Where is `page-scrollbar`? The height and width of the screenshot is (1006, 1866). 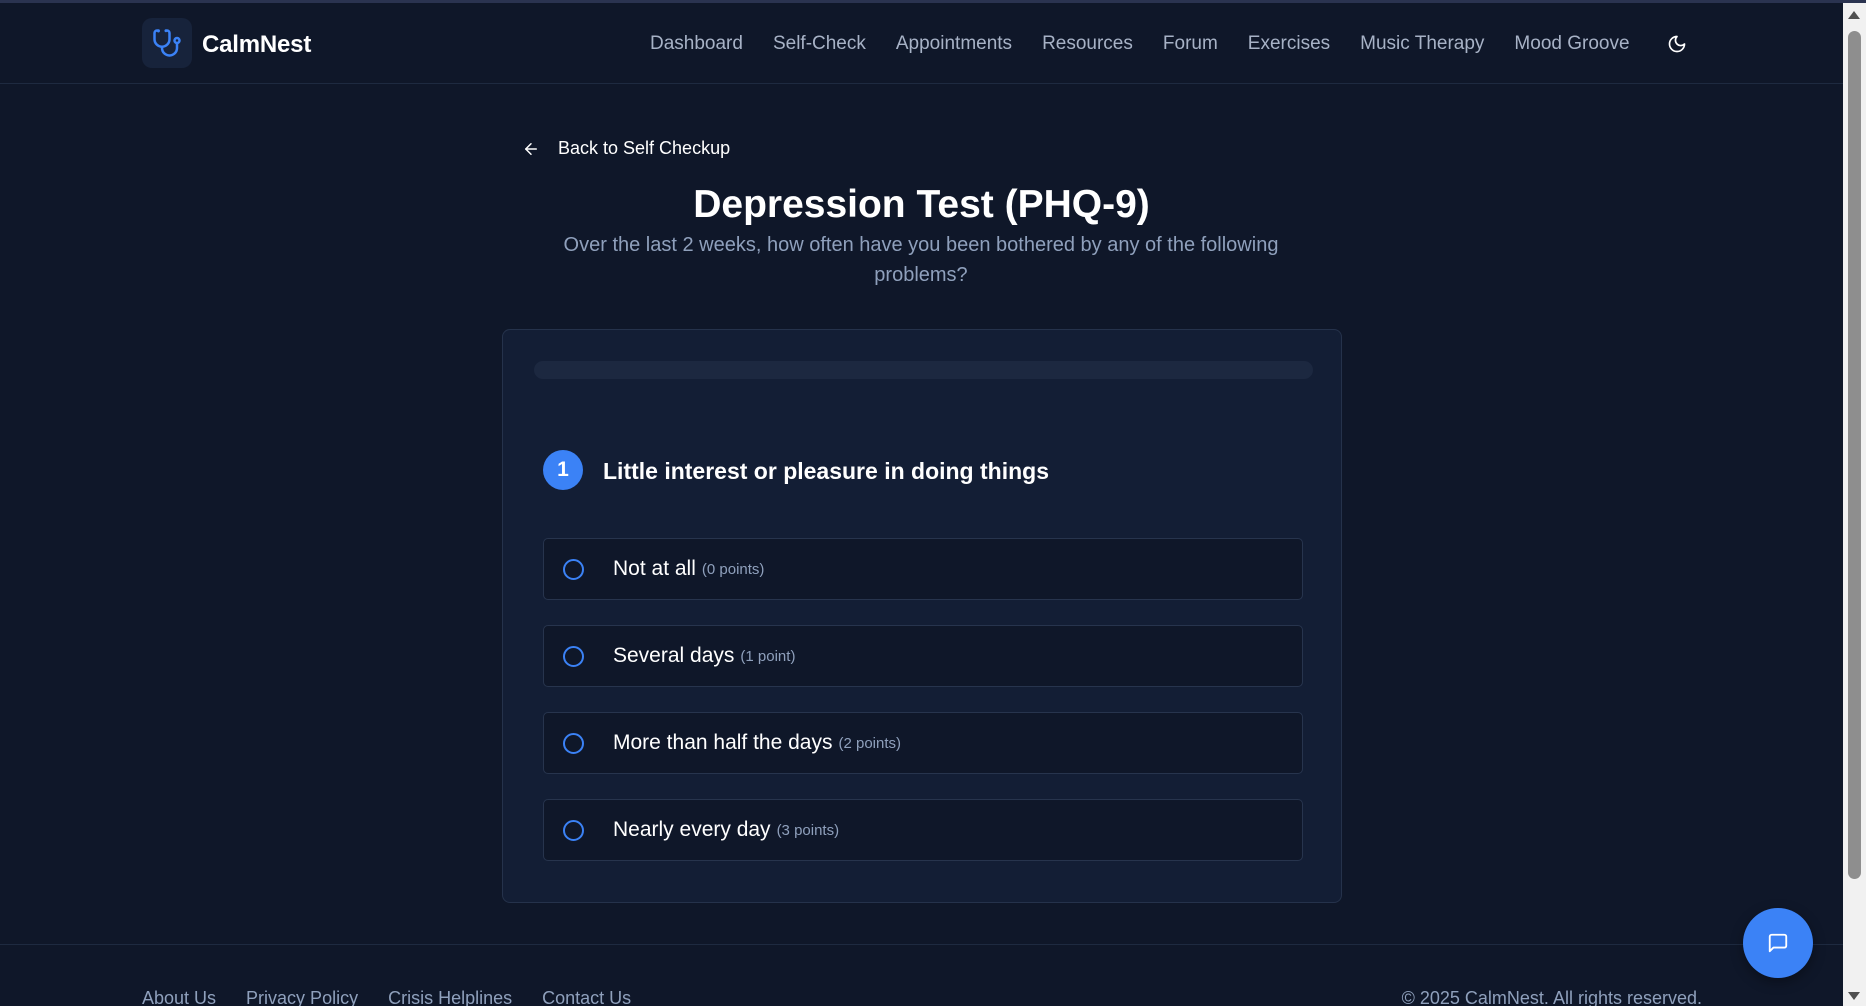 page-scrollbar is located at coordinates (1854, 504).